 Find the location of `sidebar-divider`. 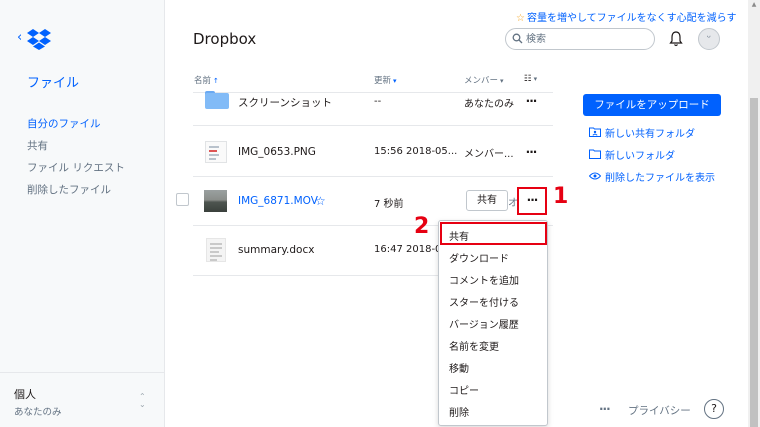

sidebar-divider is located at coordinates (82, 372).